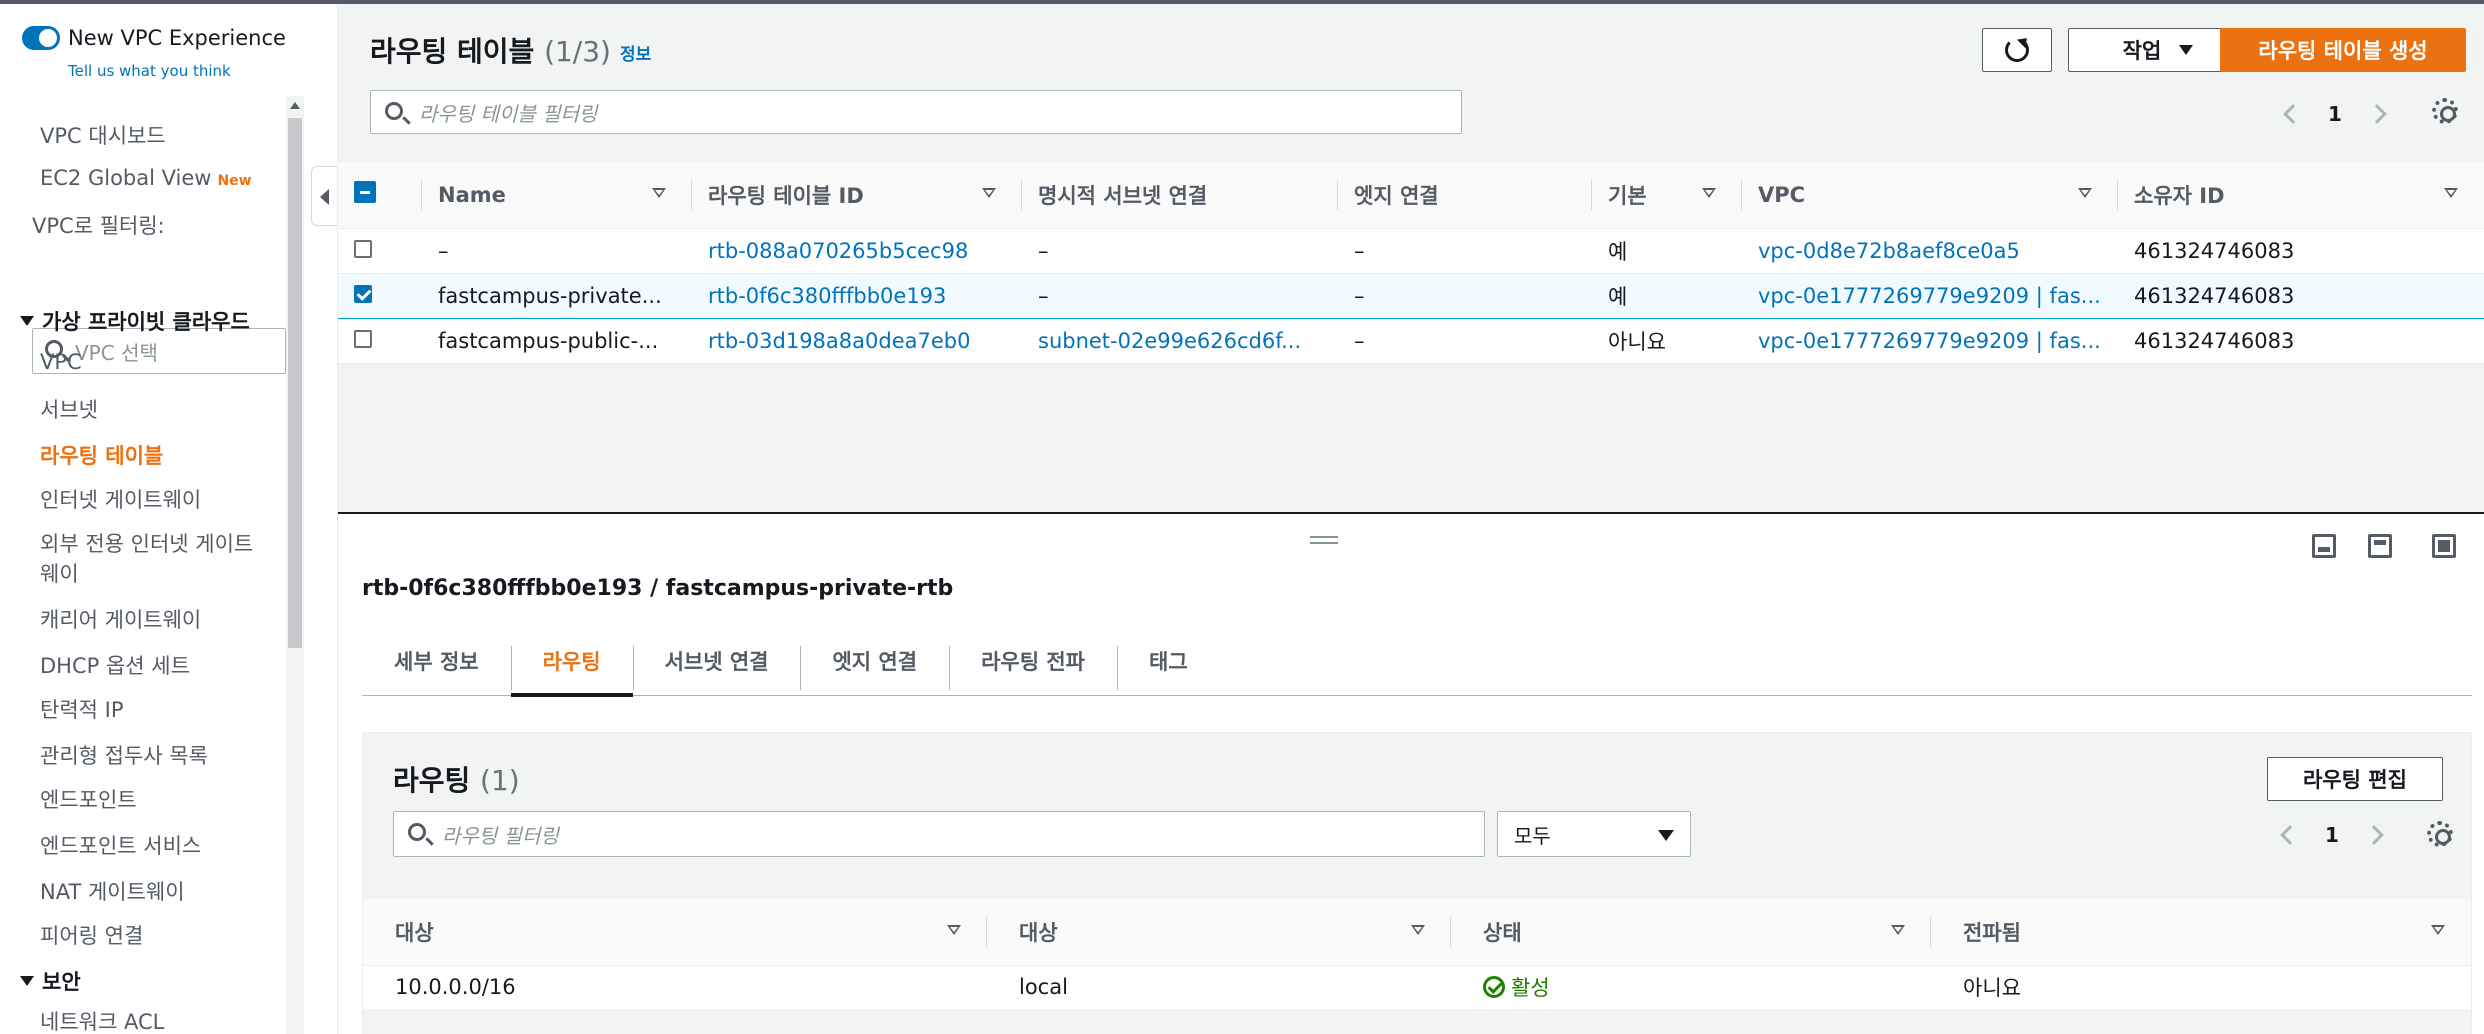 The image size is (2484, 1034). Describe the element at coordinates (112, 891) in the screenshot. I see `sidebar-item-nat-gateways: NAT 게이트웨이` at that location.